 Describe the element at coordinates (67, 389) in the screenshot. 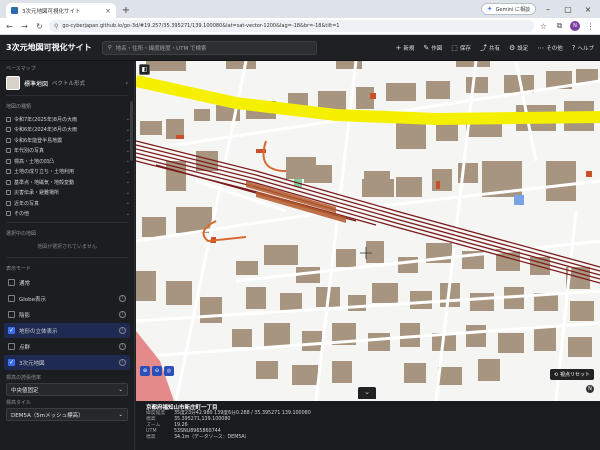

I see `exaggeration-select: 中央値固定 ⌄` at that location.